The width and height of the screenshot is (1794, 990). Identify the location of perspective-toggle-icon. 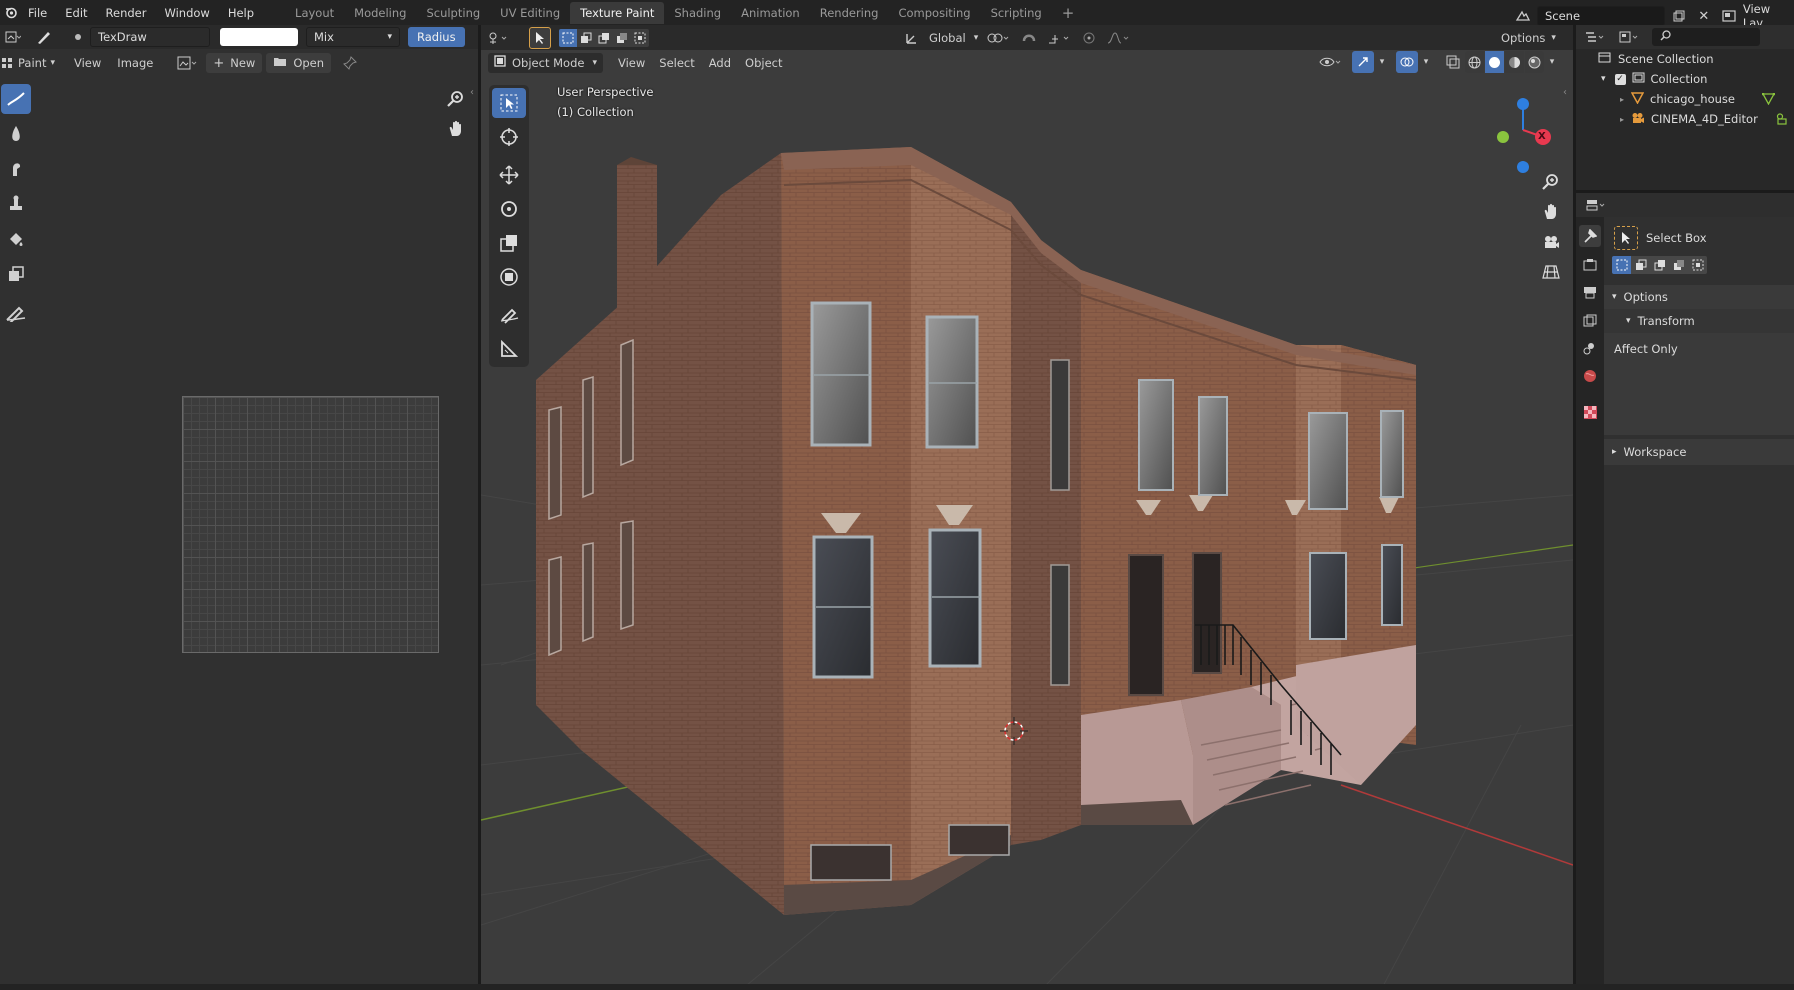
(1551, 272).